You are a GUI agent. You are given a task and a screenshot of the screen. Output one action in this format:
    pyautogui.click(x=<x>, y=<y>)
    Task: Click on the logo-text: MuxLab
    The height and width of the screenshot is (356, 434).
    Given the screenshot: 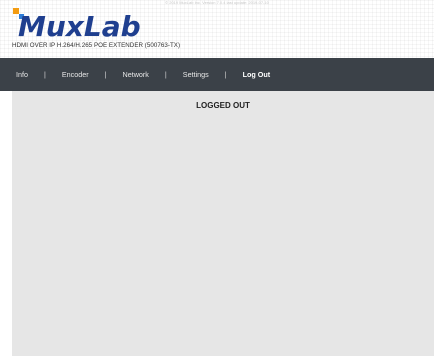 What is the action you would take?
    pyautogui.click(x=79, y=24)
    